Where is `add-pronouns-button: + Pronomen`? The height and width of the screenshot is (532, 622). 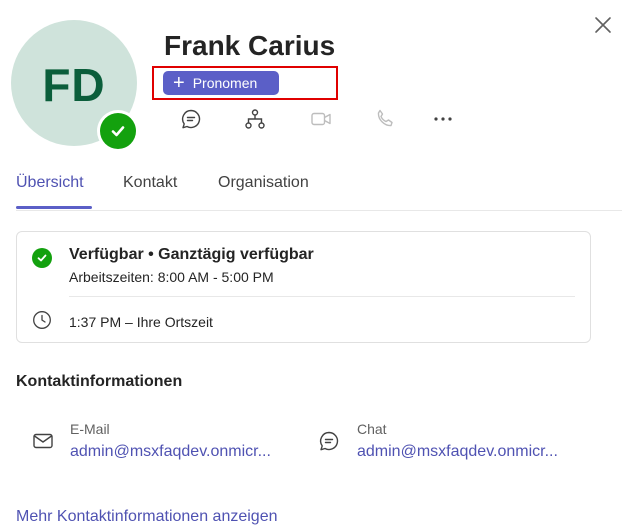 add-pronouns-button: + Pronomen is located at coordinates (221, 83).